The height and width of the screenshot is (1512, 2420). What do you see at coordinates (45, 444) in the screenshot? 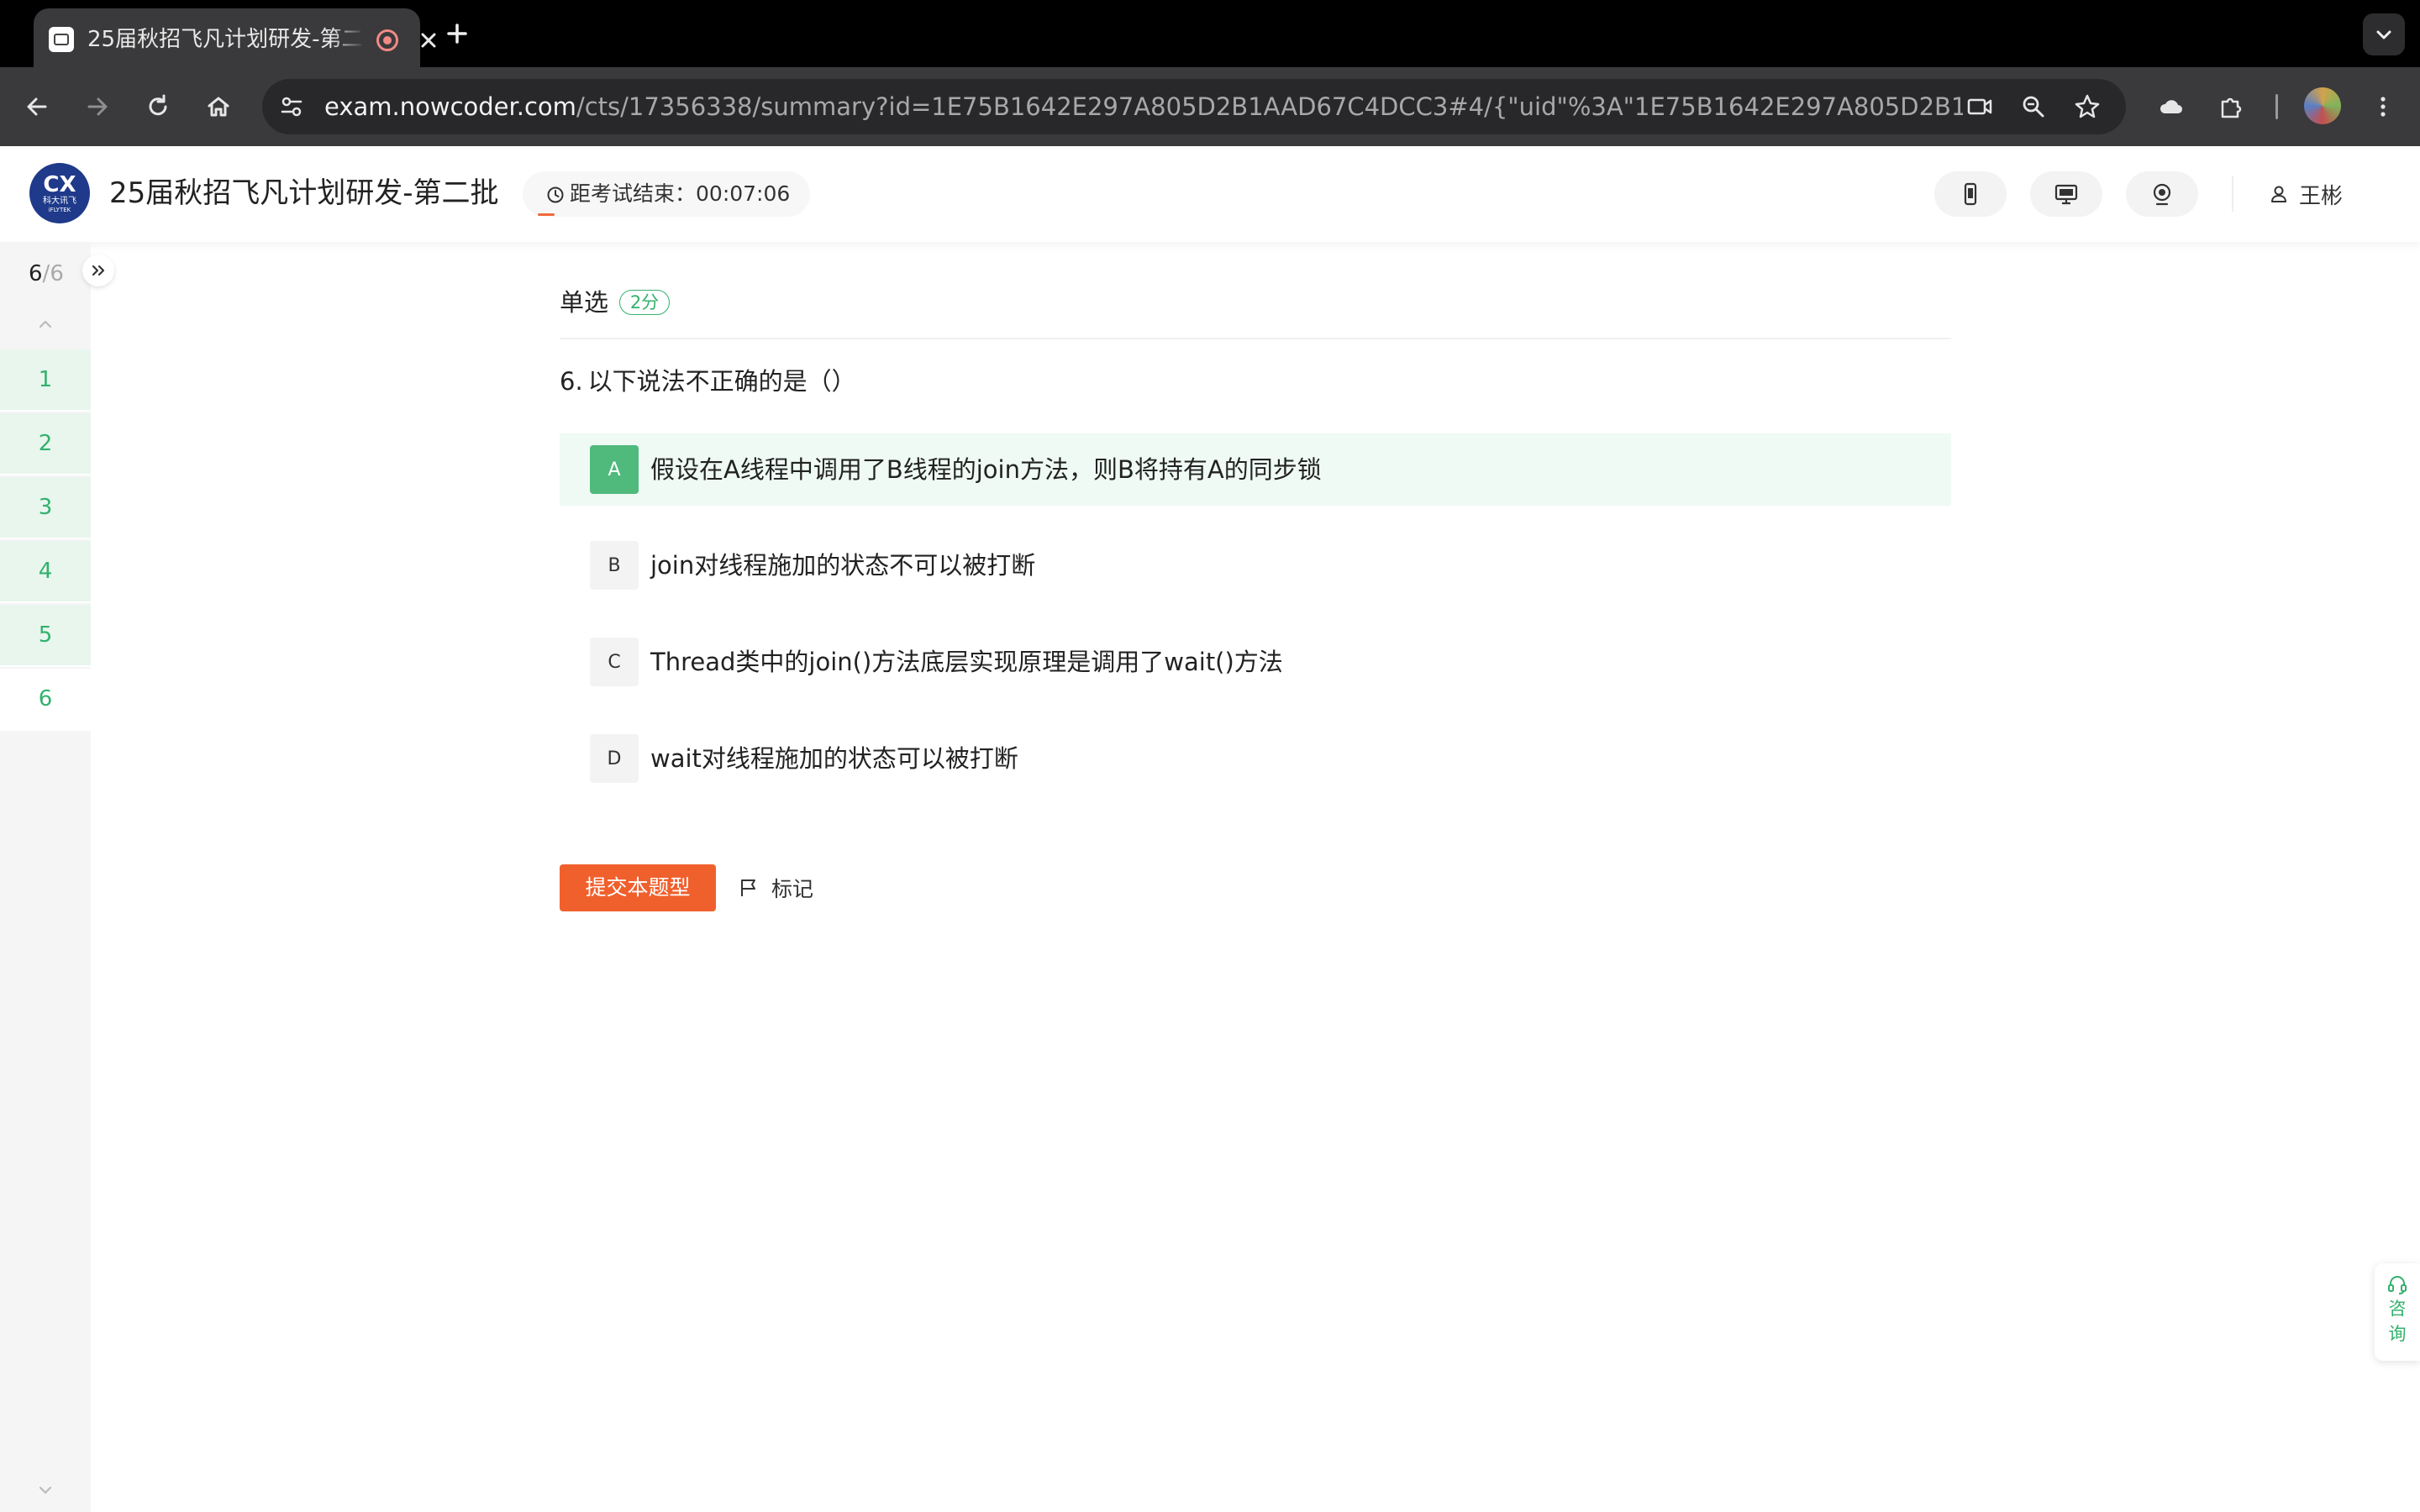
I see `question-nav-item: 2` at bounding box center [45, 444].